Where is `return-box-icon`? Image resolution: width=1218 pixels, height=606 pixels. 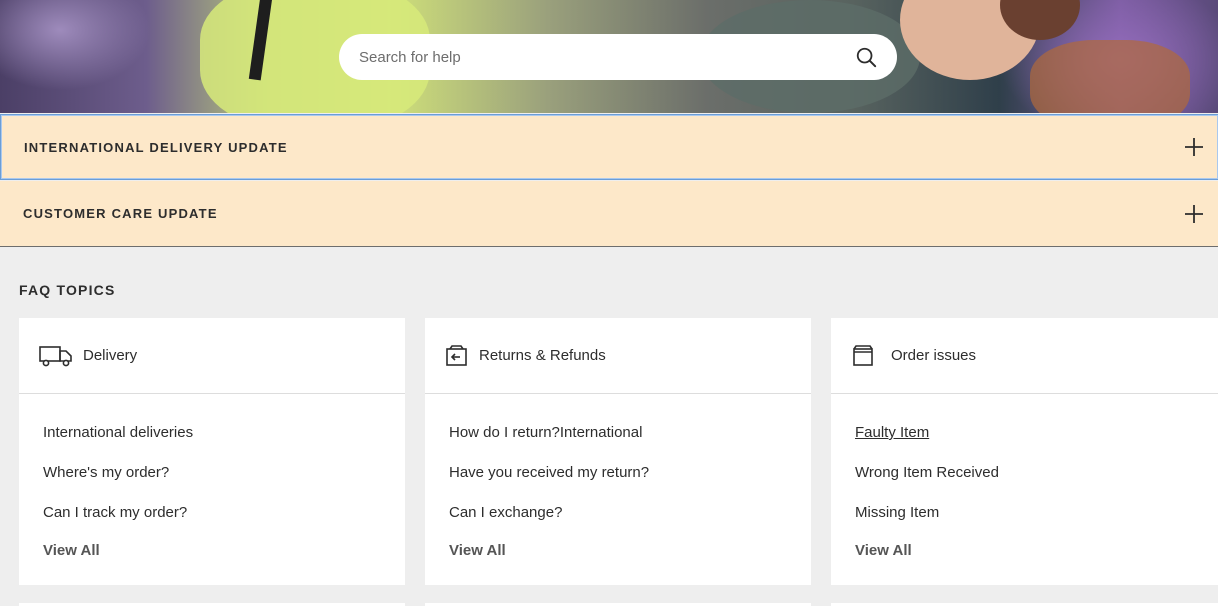
return-box-icon is located at coordinates (456, 355).